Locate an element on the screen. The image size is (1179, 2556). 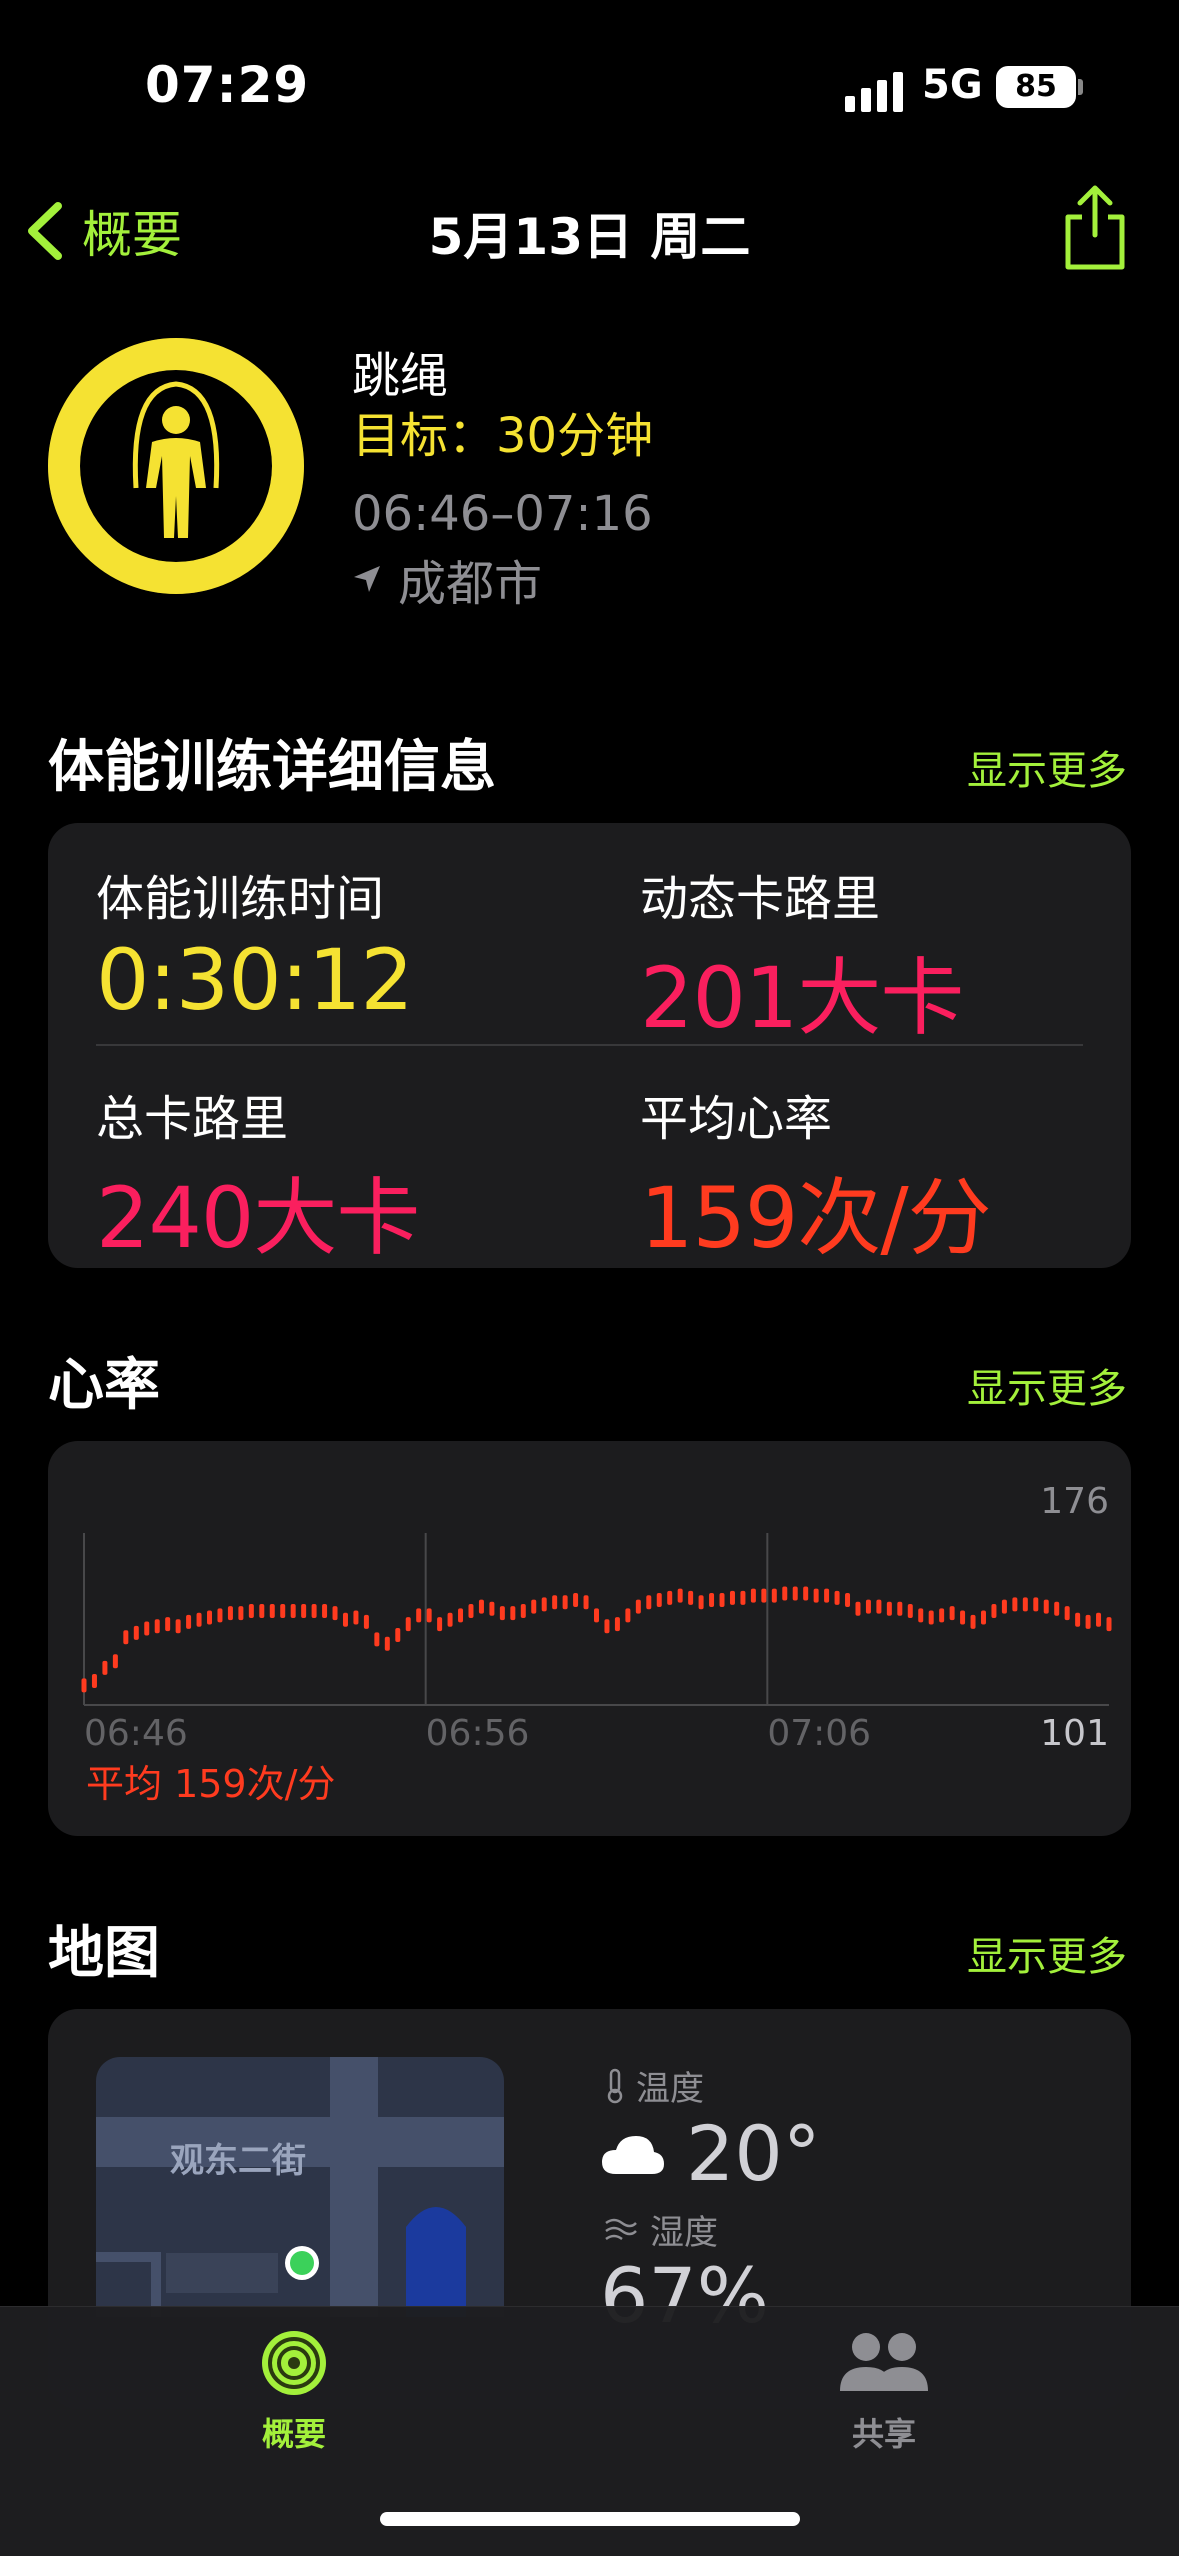
heart-show-more-link: 显示更多 is located at coordinates (1047, 1385).